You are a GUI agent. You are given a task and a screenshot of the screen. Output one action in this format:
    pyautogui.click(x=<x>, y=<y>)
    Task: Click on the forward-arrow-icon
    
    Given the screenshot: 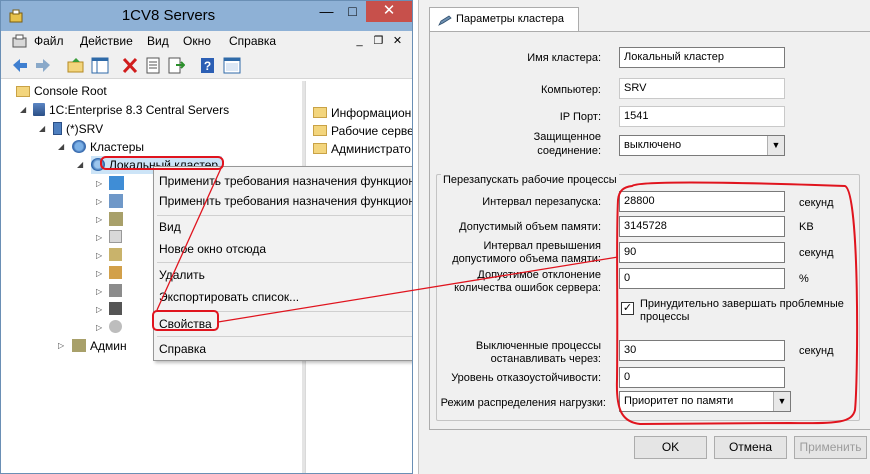 What is the action you would take?
    pyautogui.click(x=43, y=65)
    